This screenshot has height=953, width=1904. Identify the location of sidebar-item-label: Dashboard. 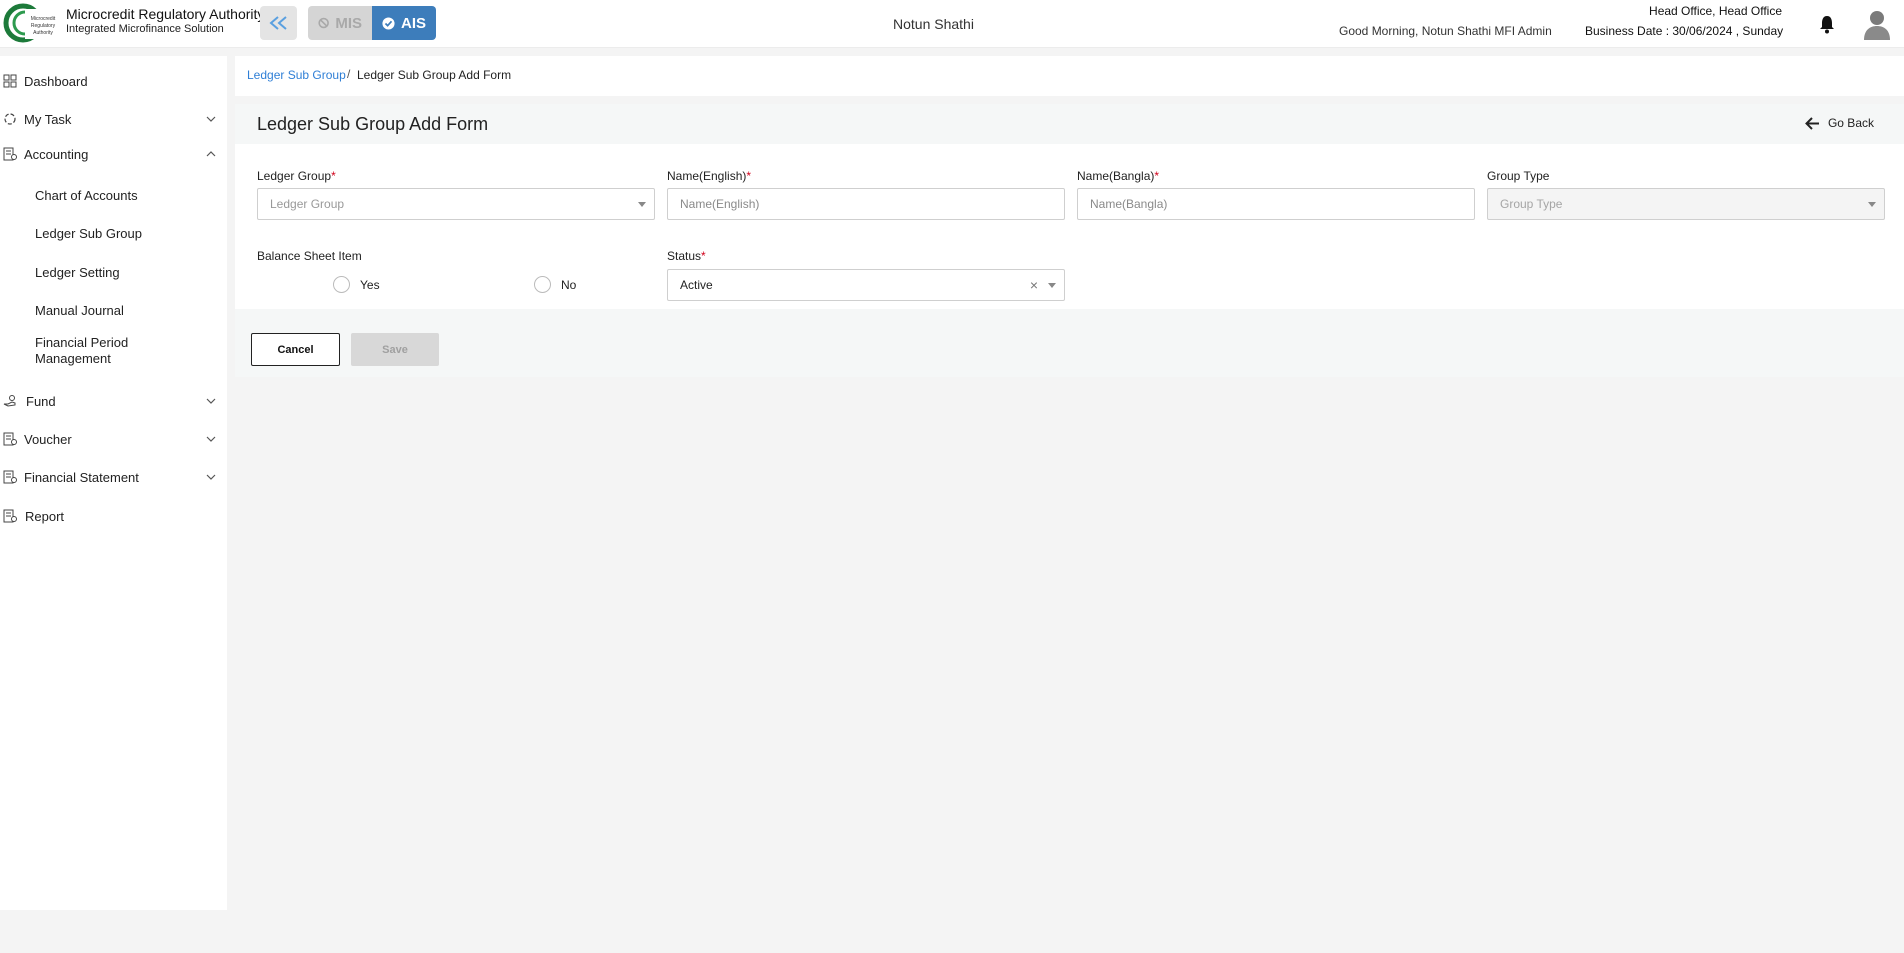
(56, 81).